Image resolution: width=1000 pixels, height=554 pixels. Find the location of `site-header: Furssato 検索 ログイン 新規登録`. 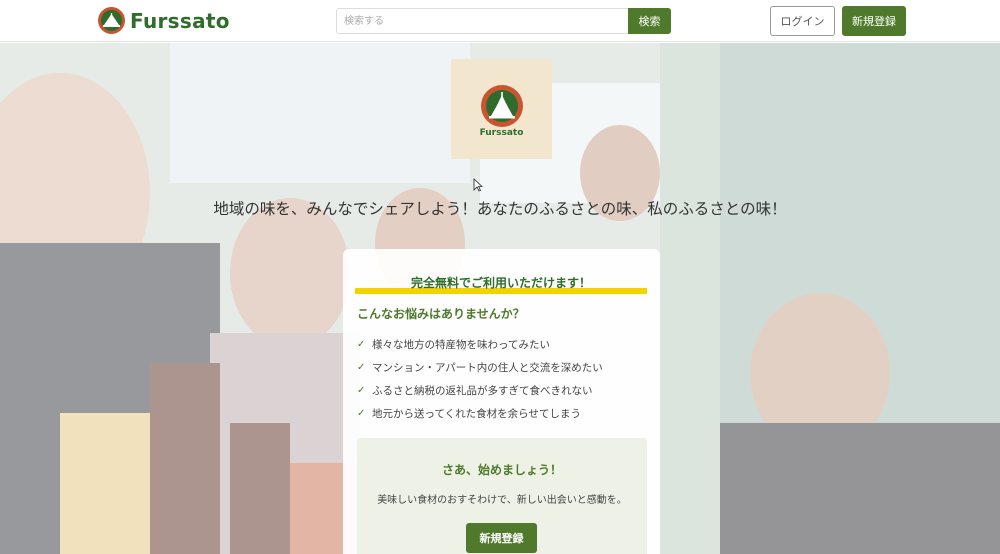

site-header: Furssato 検索 ログイン 新規登録 is located at coordinates (500, 21).